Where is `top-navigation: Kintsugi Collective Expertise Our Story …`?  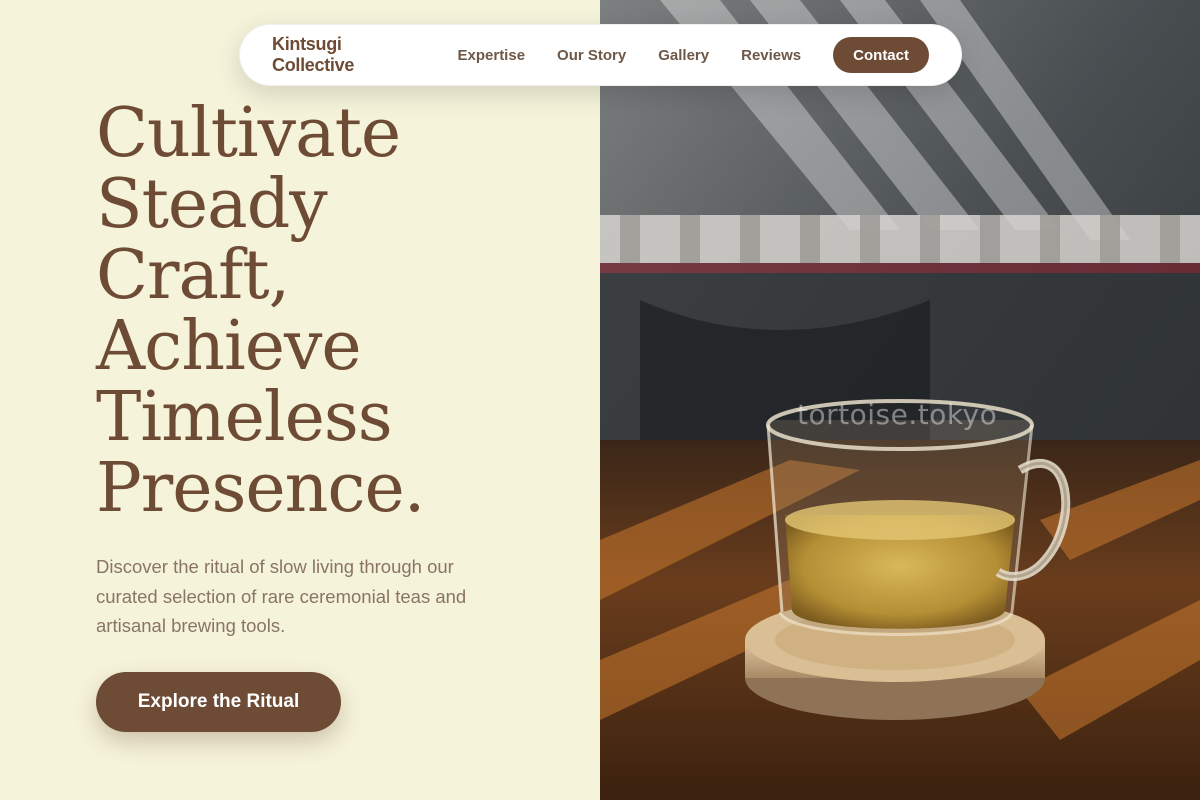
top-navigation: Kintsugi Collective Expertise Our Story … is located at coordinates (600, 55).